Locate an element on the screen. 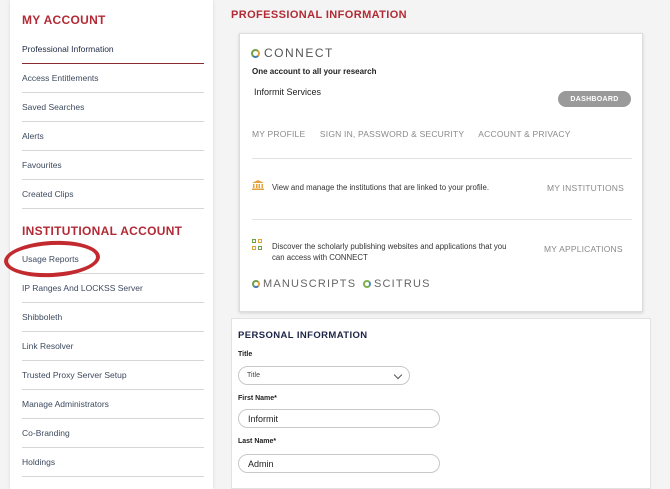  sidebar-item-holdings: Holdings is located at coordinates (113, 462).